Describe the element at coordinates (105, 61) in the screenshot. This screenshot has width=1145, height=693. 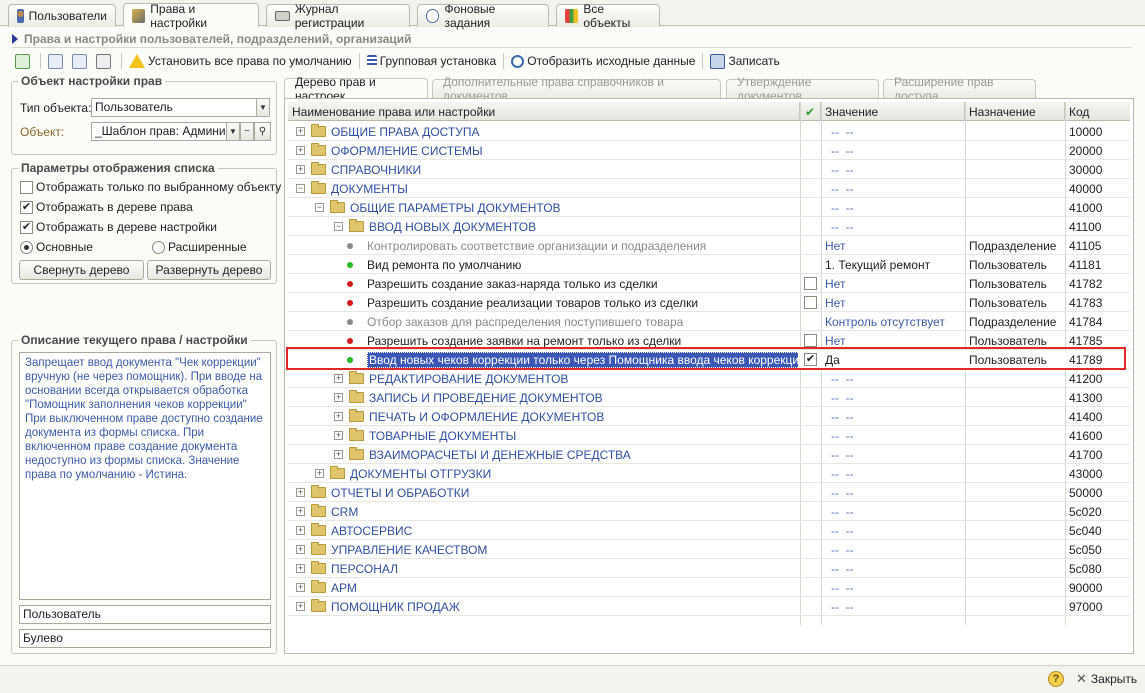
I see `print-button` at that location.